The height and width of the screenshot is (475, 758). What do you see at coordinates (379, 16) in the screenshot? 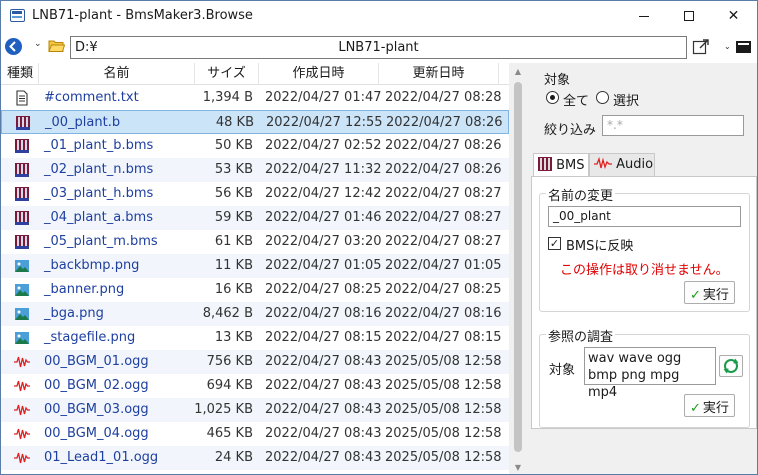
I see `title-bar: LNB71-plant - BmsMaker3.Browse ✕` at bounding box center [379, 16].